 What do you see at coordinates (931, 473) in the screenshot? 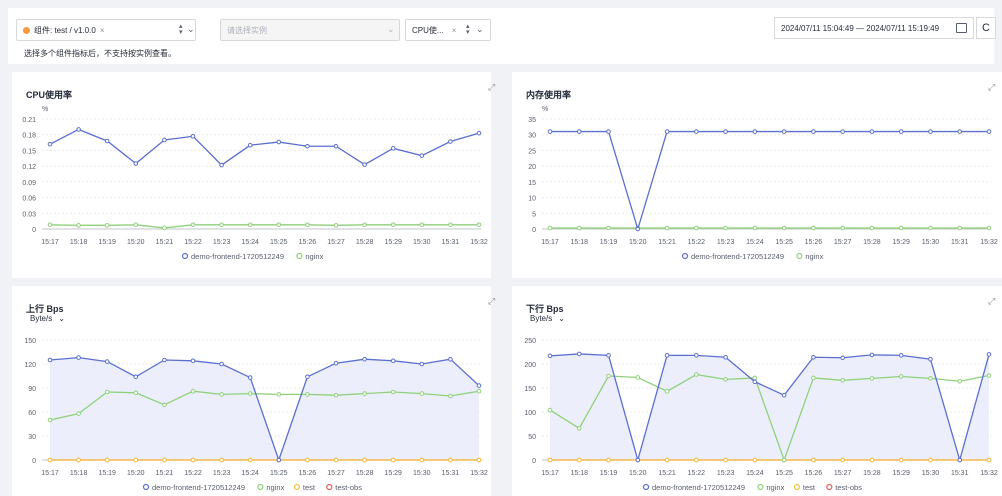
I see `x-tick-label: 15:30` at bounding box center [931, 473].